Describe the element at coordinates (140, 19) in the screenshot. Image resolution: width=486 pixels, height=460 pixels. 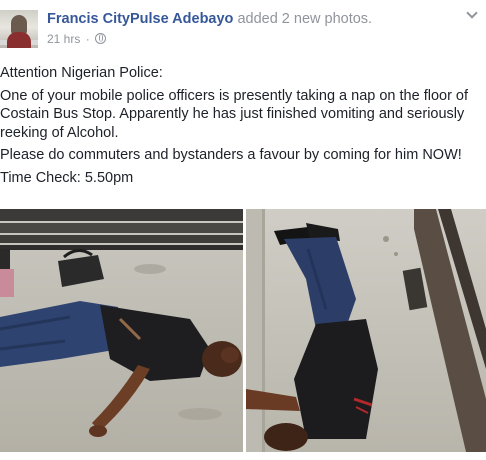
I see `author-name-link: Francis CityPulse Adebayo` at that location.